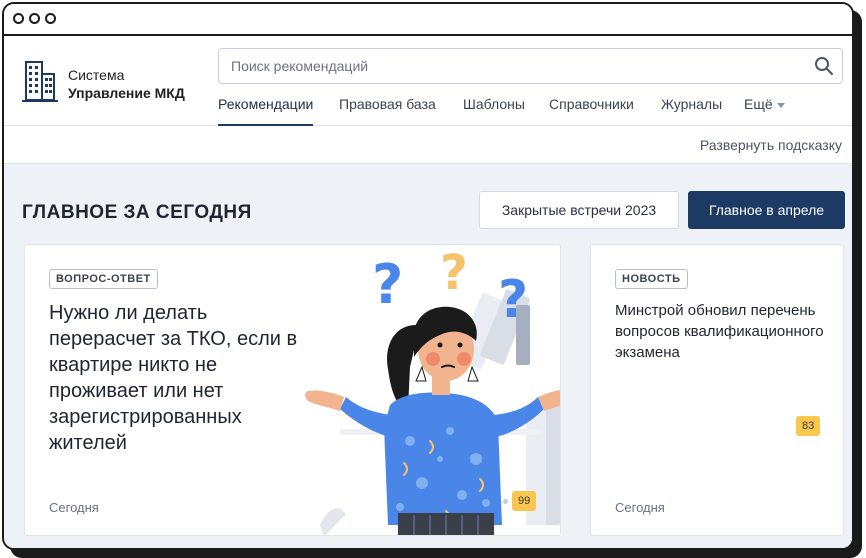 This screenshot has width=866, height=558. Describe the element at coordinates (387, 104) in the screenshot. I see `nav-label: Правовая база` at that location.